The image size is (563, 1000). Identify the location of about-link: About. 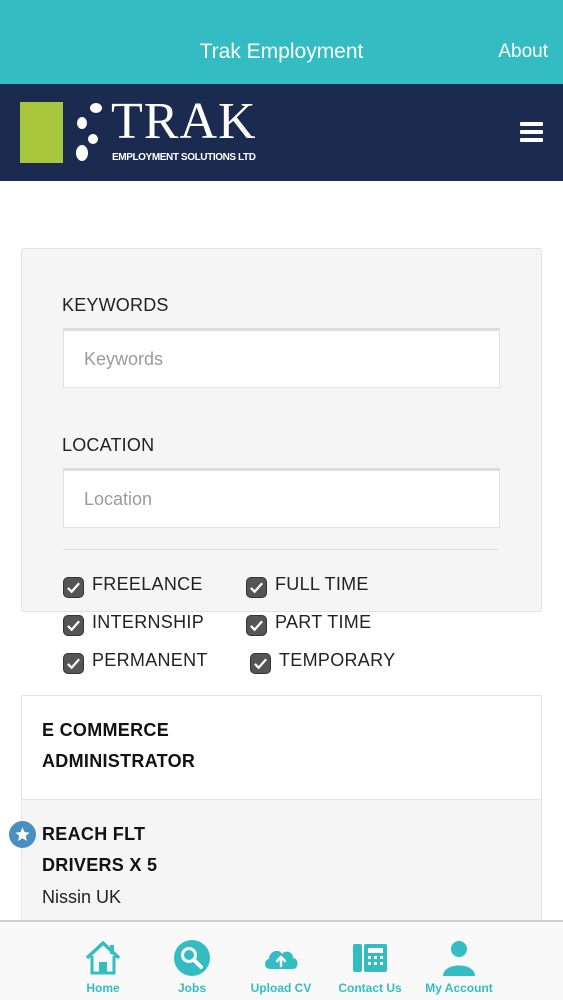
(523, 52).